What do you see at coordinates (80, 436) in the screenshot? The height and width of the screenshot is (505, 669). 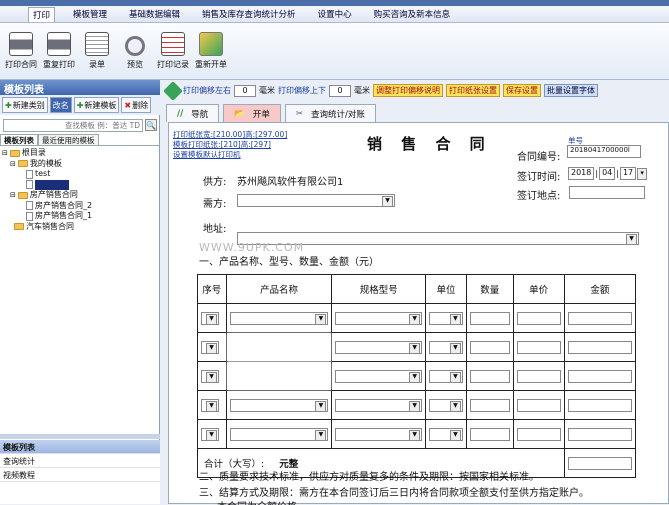 I see `panel-splitter` at bounding box center [80, 436].